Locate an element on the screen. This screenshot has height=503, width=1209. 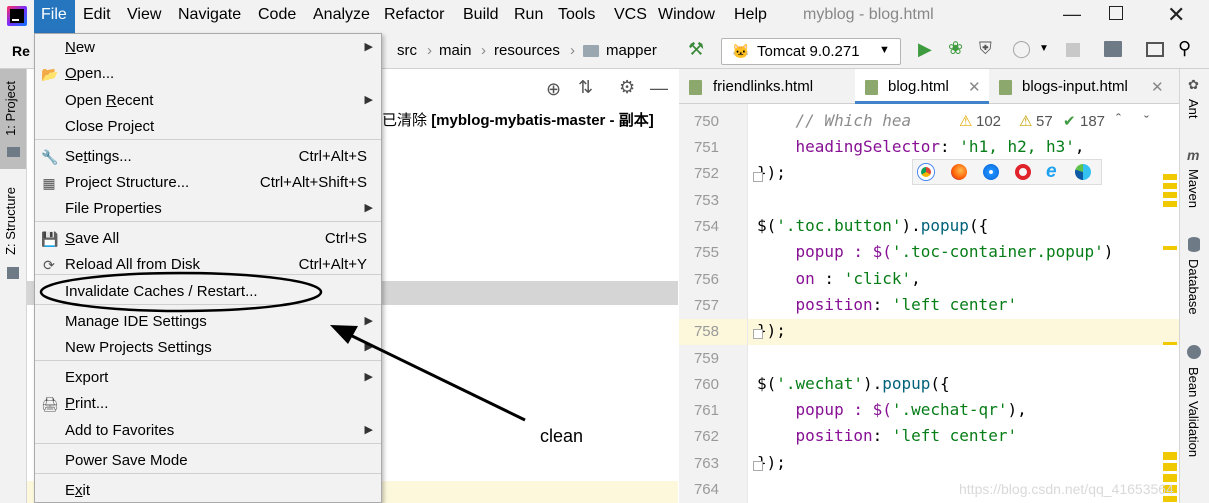
annotation-overlay is located at coordinates (282, 346).